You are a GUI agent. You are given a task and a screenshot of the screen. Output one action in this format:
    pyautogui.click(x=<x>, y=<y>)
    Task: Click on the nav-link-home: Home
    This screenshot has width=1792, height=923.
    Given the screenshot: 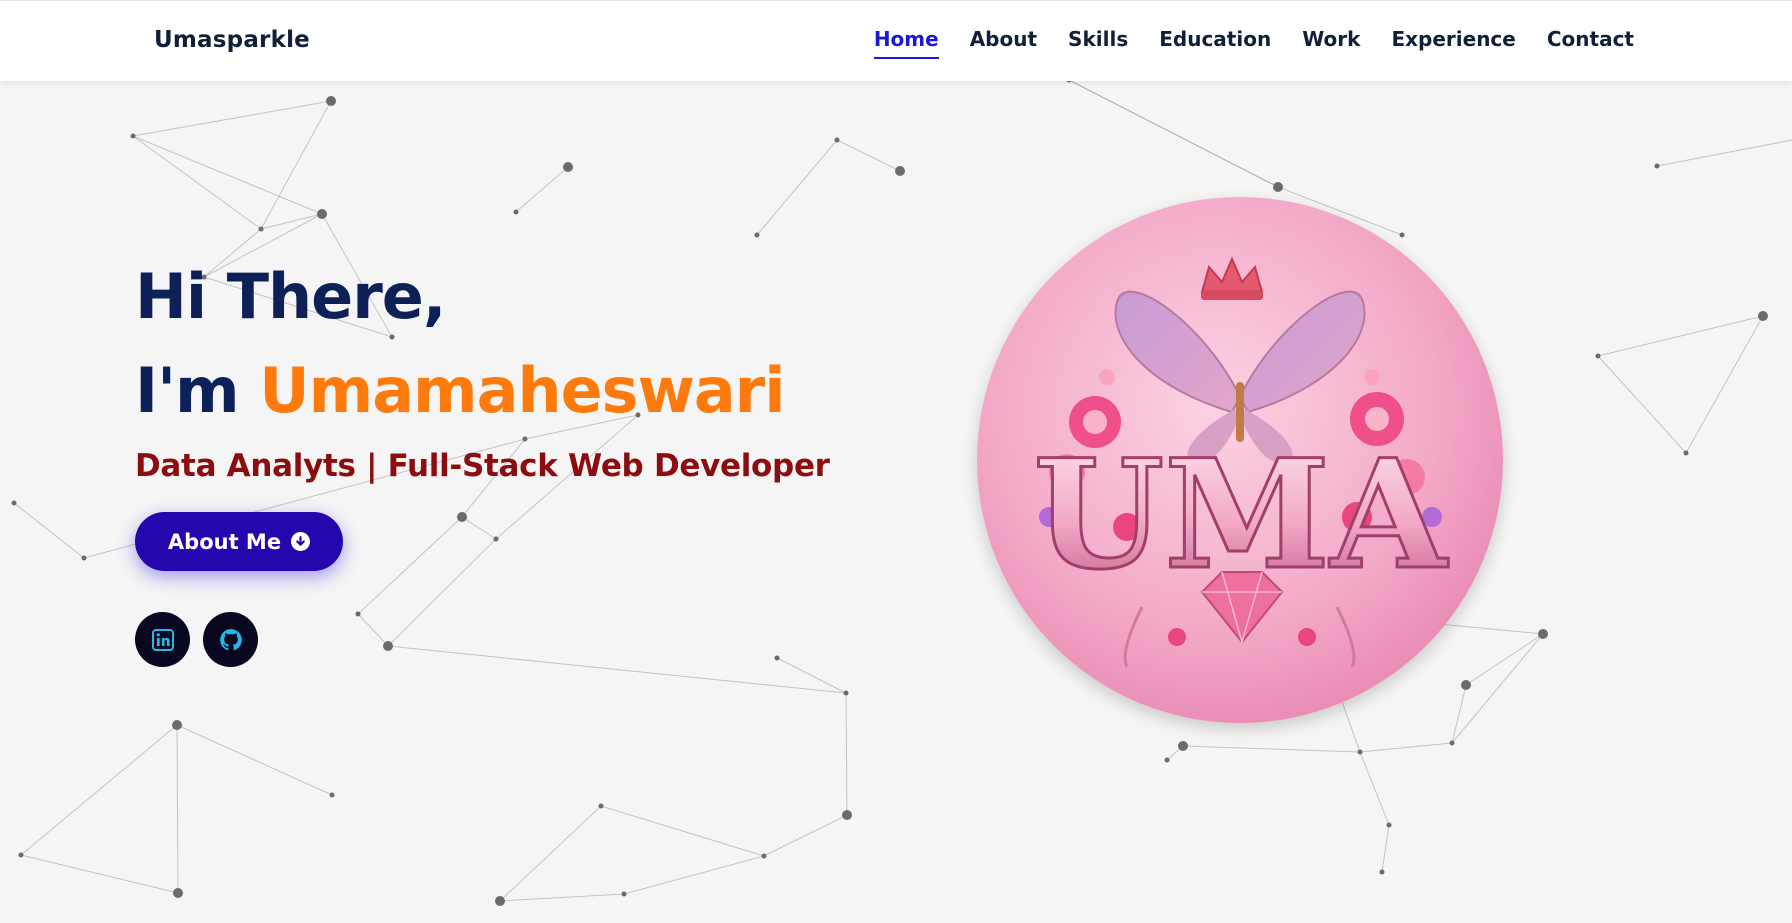 What is the action you would take?
    pyautogui.click(x=906, y=43)
    